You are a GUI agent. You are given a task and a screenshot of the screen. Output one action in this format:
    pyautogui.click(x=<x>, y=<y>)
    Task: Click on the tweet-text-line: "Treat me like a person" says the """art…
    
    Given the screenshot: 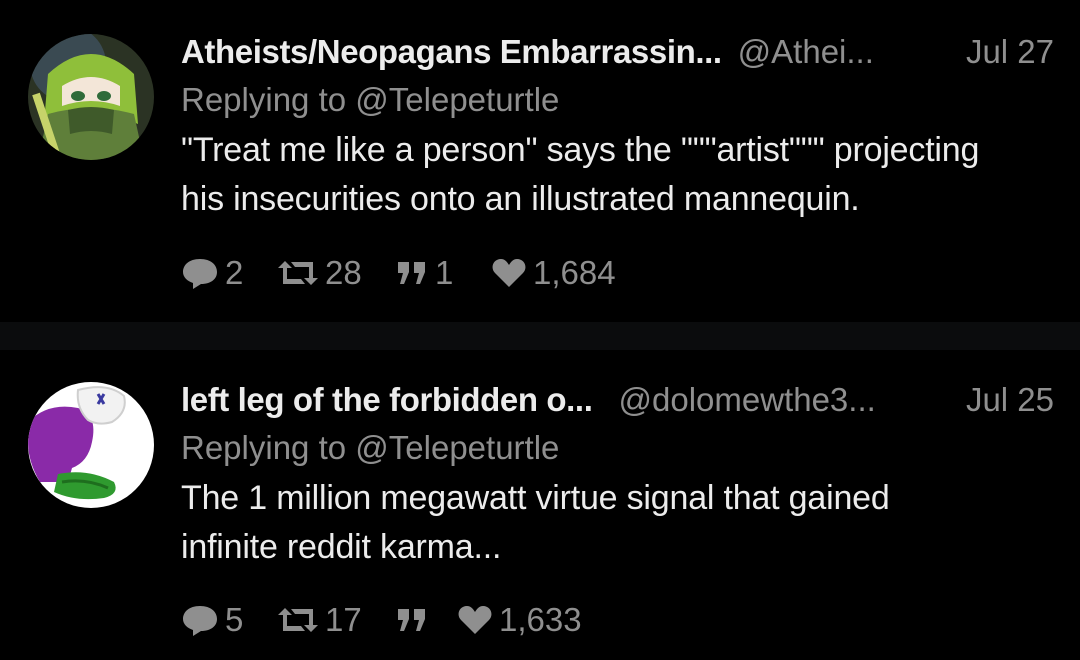 What is the action you would take?
    pyautogui.click(x=580, y=150)
    